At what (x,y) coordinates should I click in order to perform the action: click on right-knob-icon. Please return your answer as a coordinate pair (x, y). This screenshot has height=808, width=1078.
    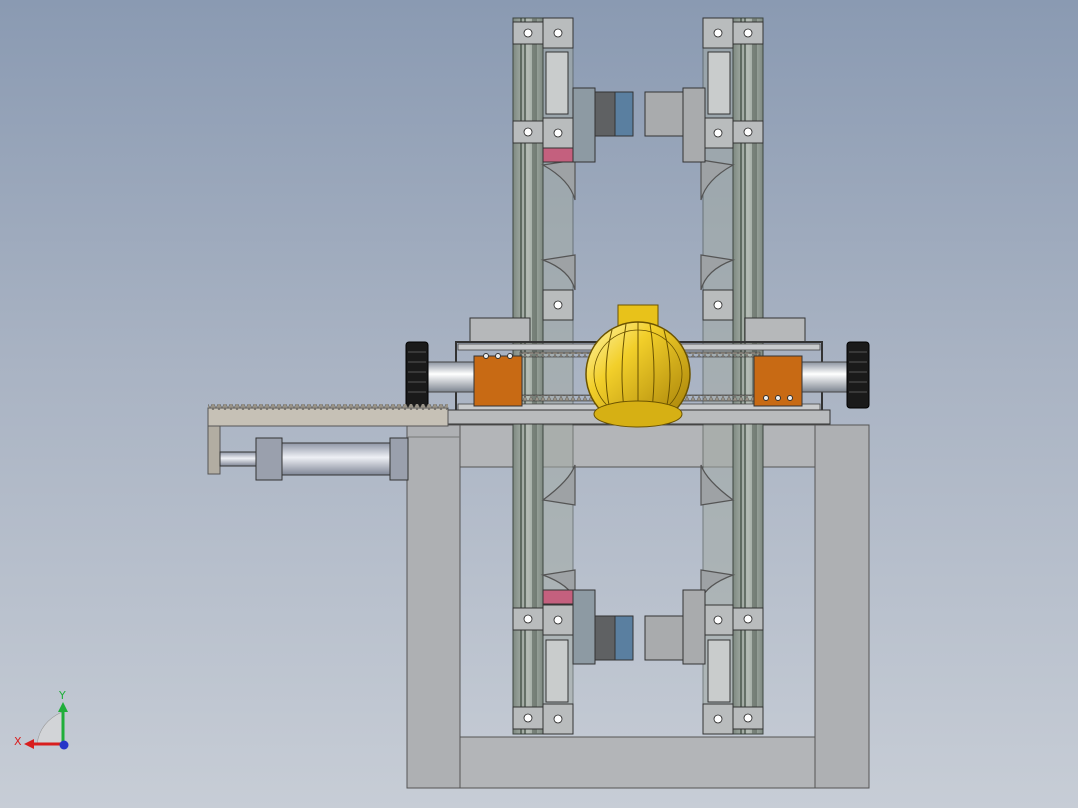
    Looking at the image, I should click on (858, 375).